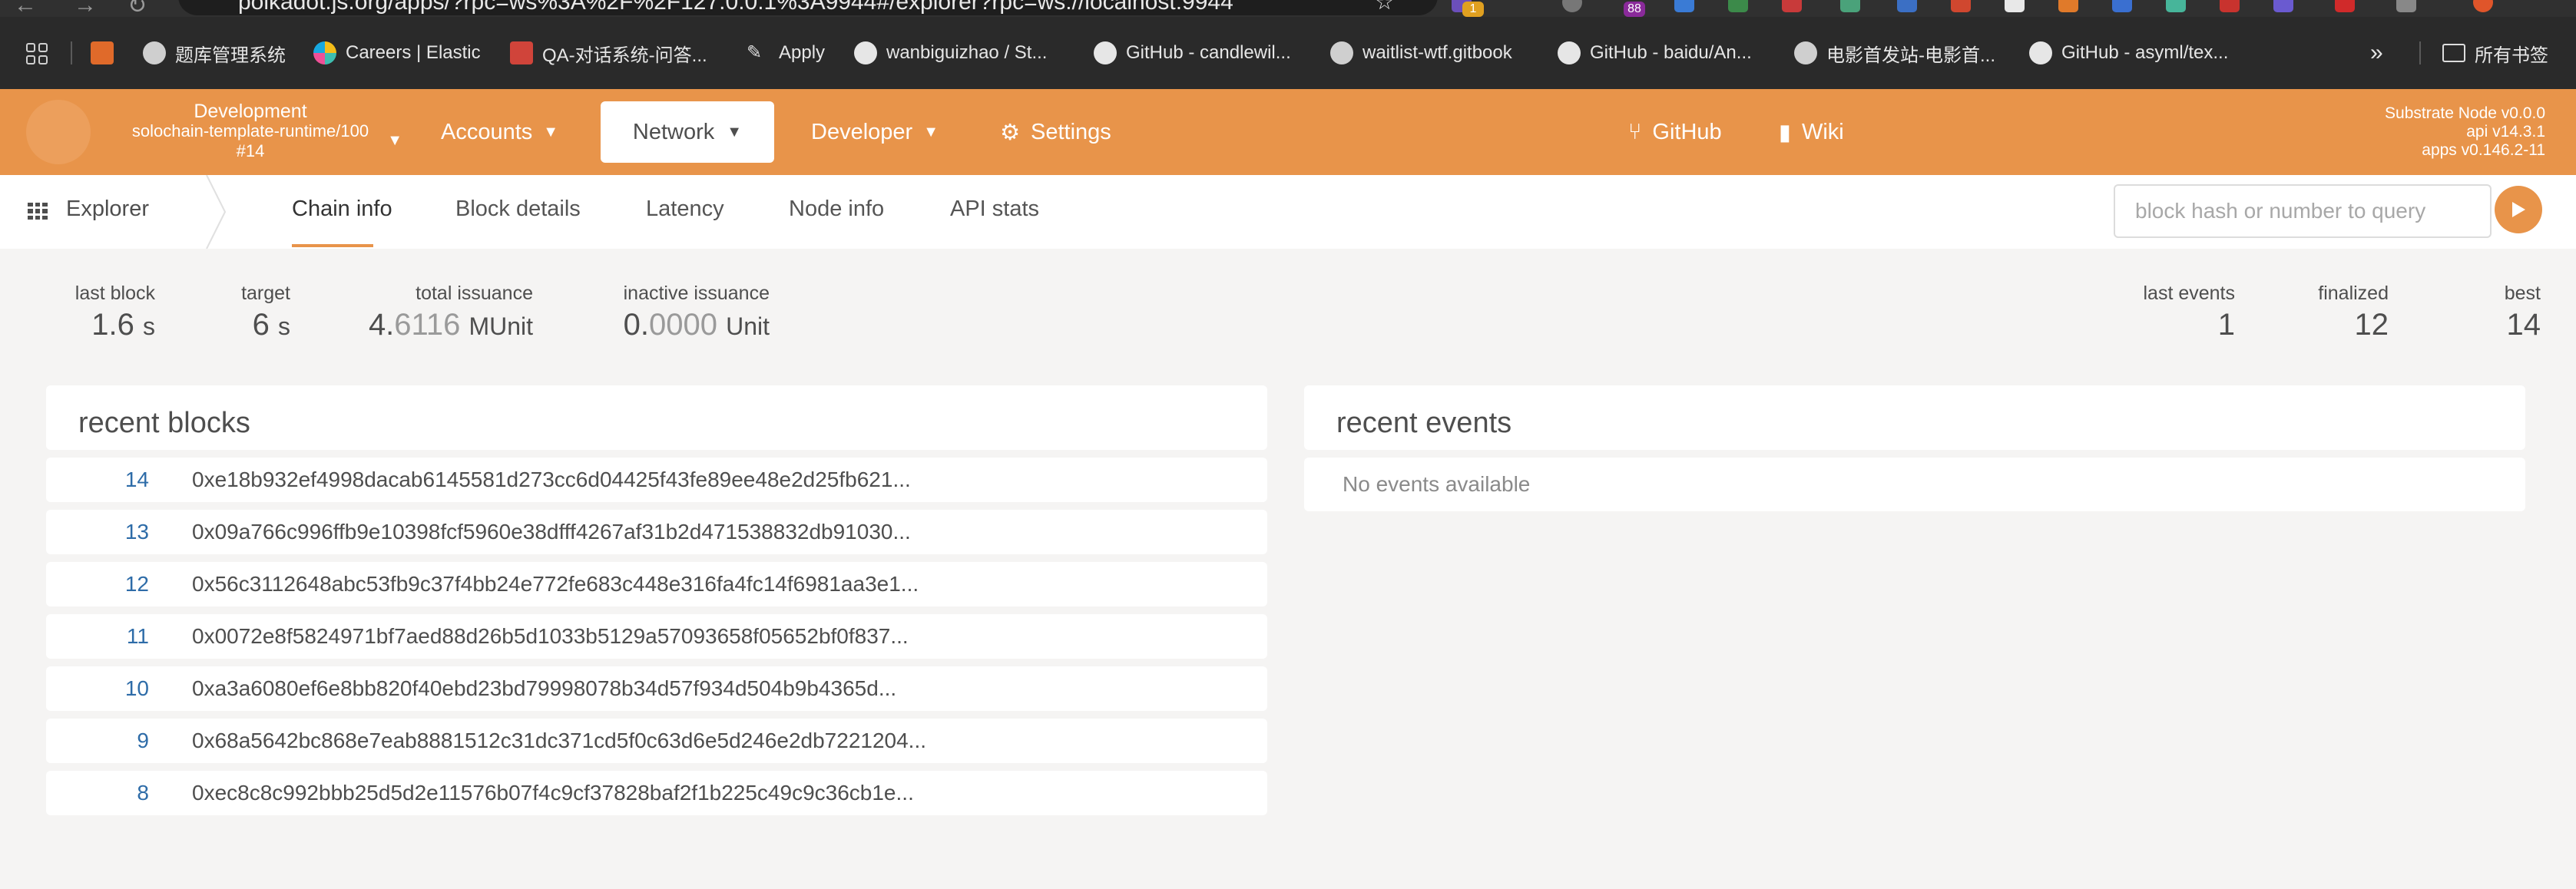 Image resolution: width=2576 pixels, height=889 pixels. I want to click on chain-block: #14, so click(250, 150).